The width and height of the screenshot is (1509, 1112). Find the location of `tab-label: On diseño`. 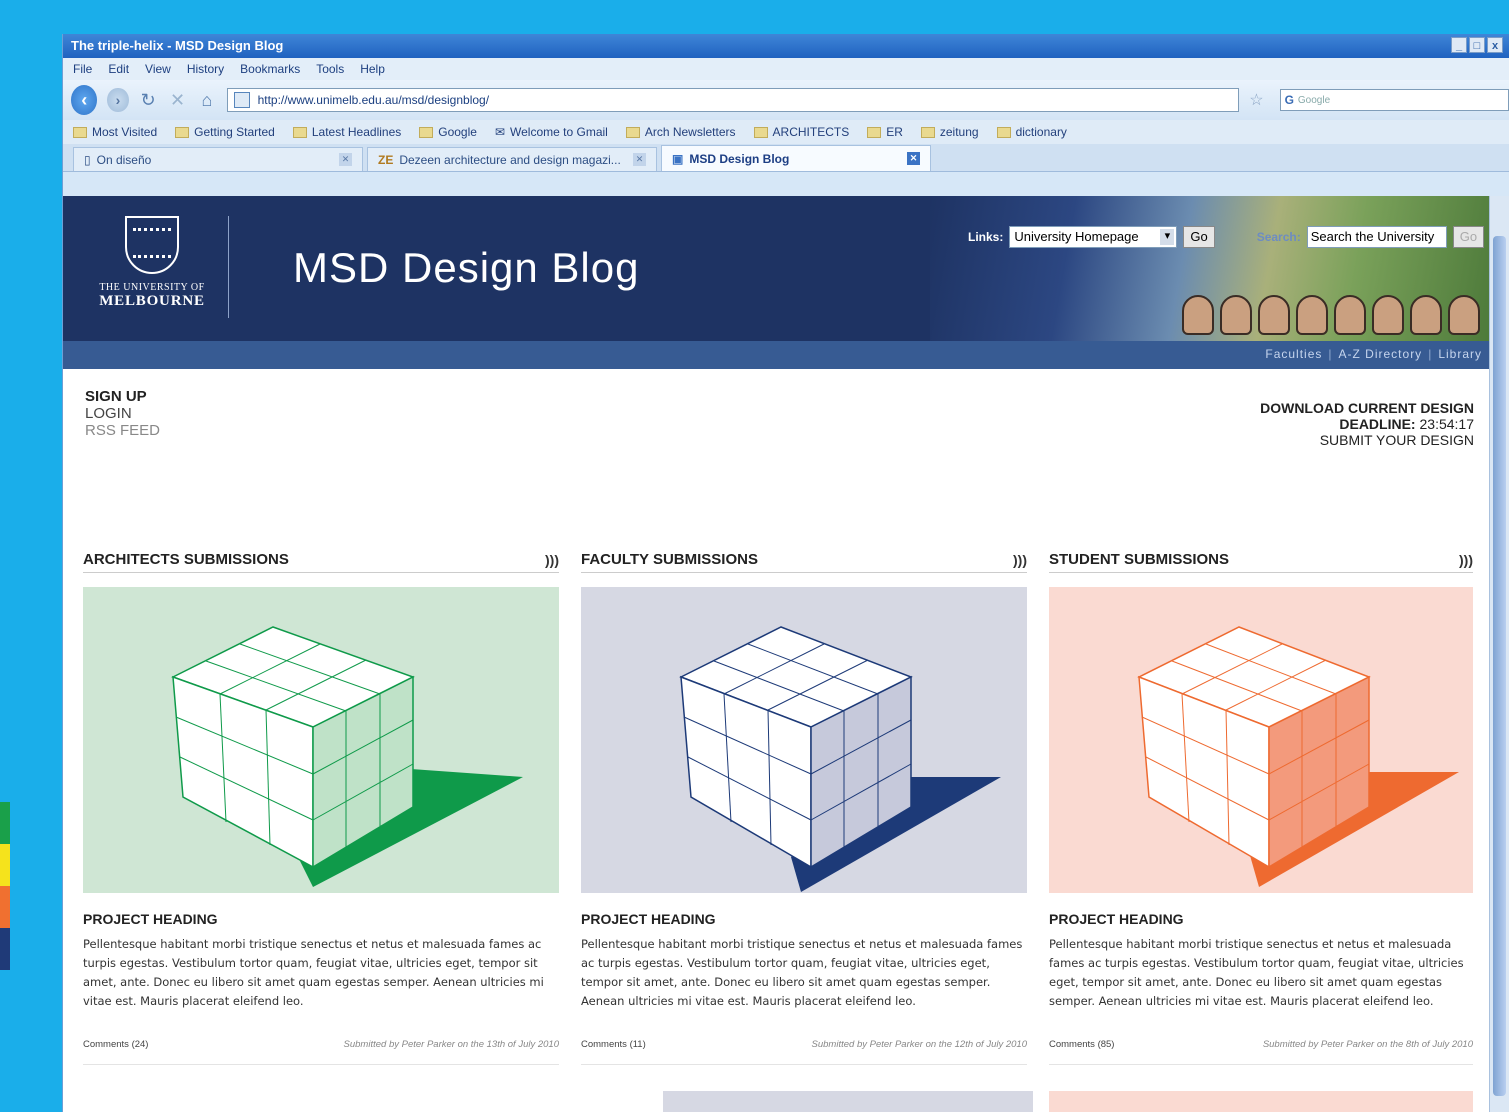

tab-label: On diseño is located at coordinates (124, 159).